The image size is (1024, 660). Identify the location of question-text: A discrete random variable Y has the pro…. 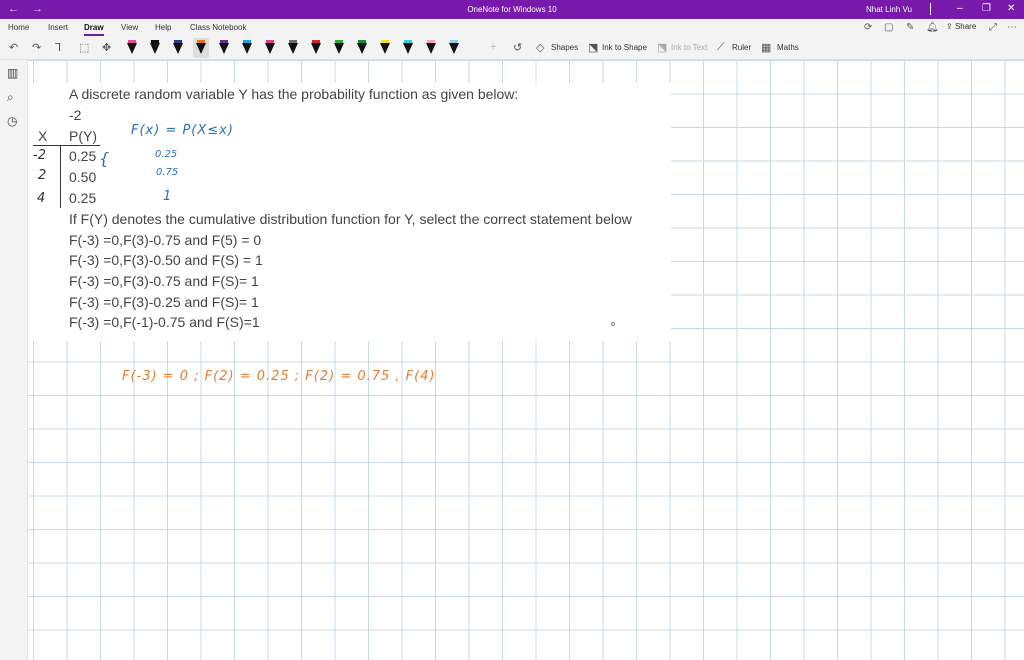
(294, 94).